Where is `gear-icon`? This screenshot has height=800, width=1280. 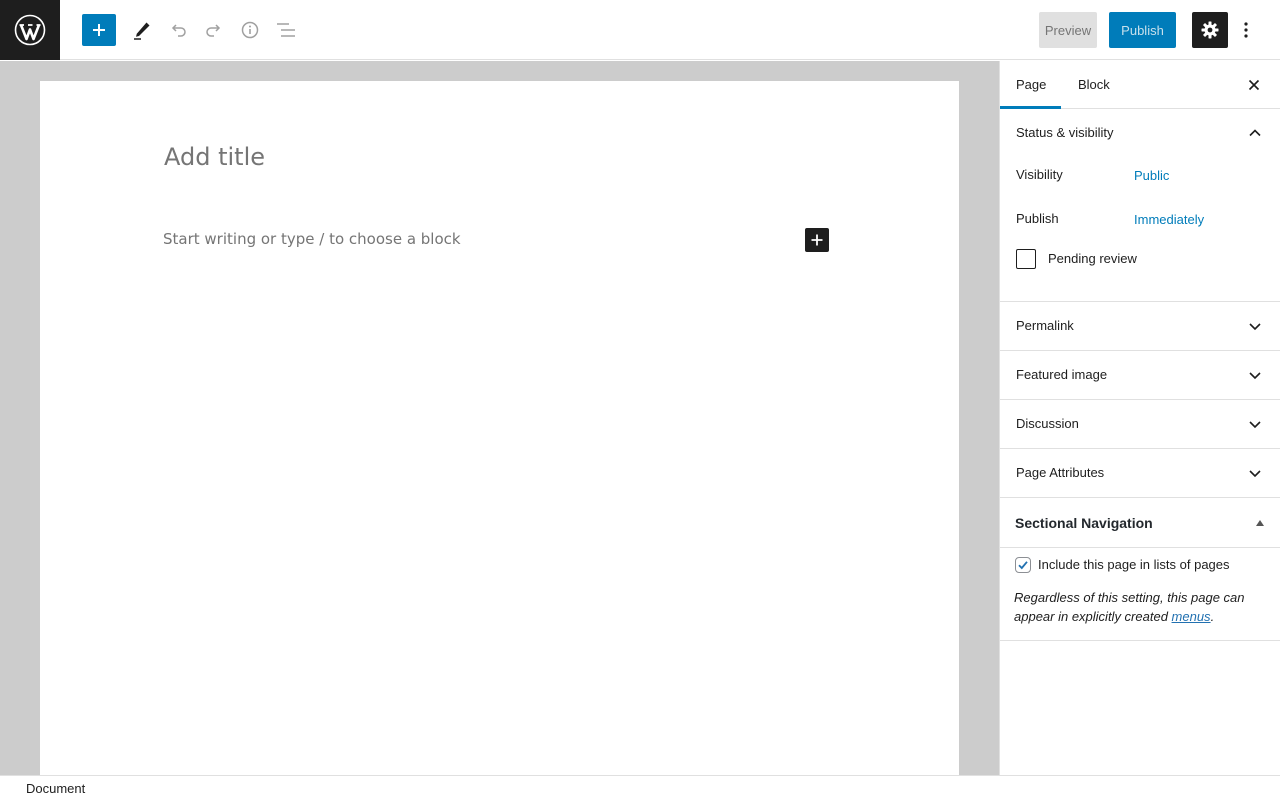
gear-icon is located at coordinates (1210, 30).